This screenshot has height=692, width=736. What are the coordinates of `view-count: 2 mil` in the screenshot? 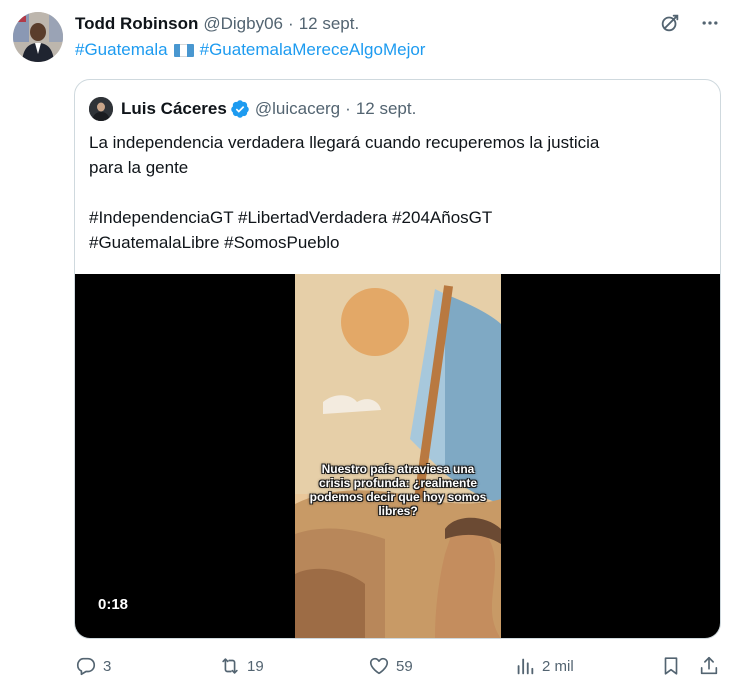 It's located at (558, 666).